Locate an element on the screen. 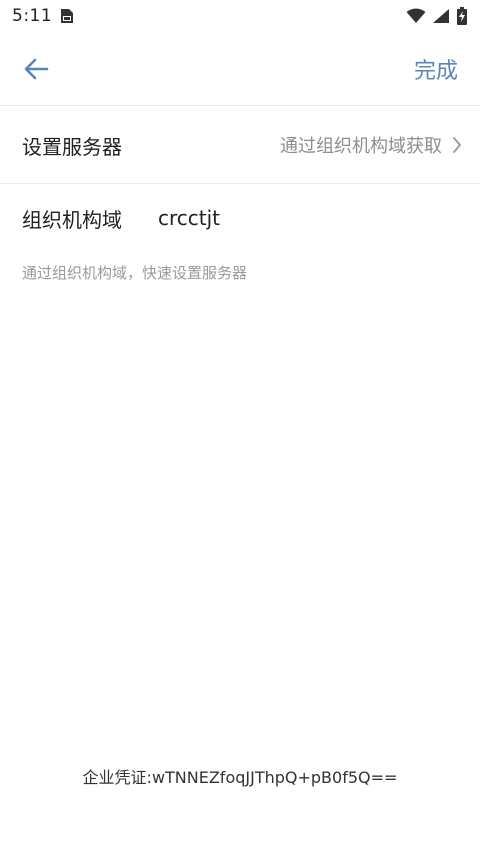  server-setting-label: 设置服务器 is located at coordinates (72, 146).